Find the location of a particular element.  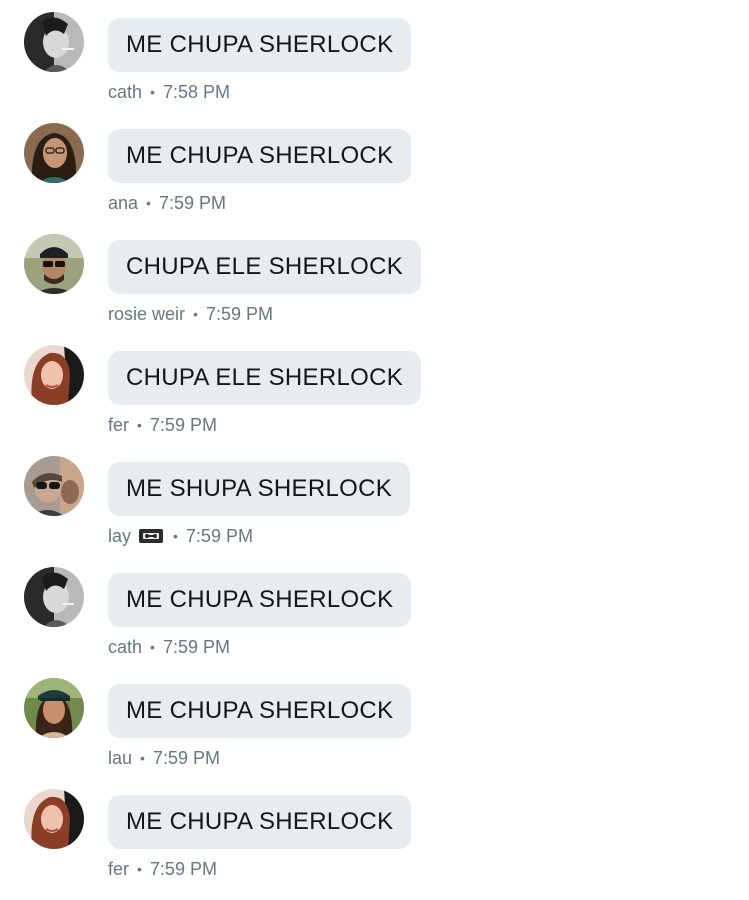

message-text: ME SHUPA SHERLOCK is located at coordinates (259, 488).